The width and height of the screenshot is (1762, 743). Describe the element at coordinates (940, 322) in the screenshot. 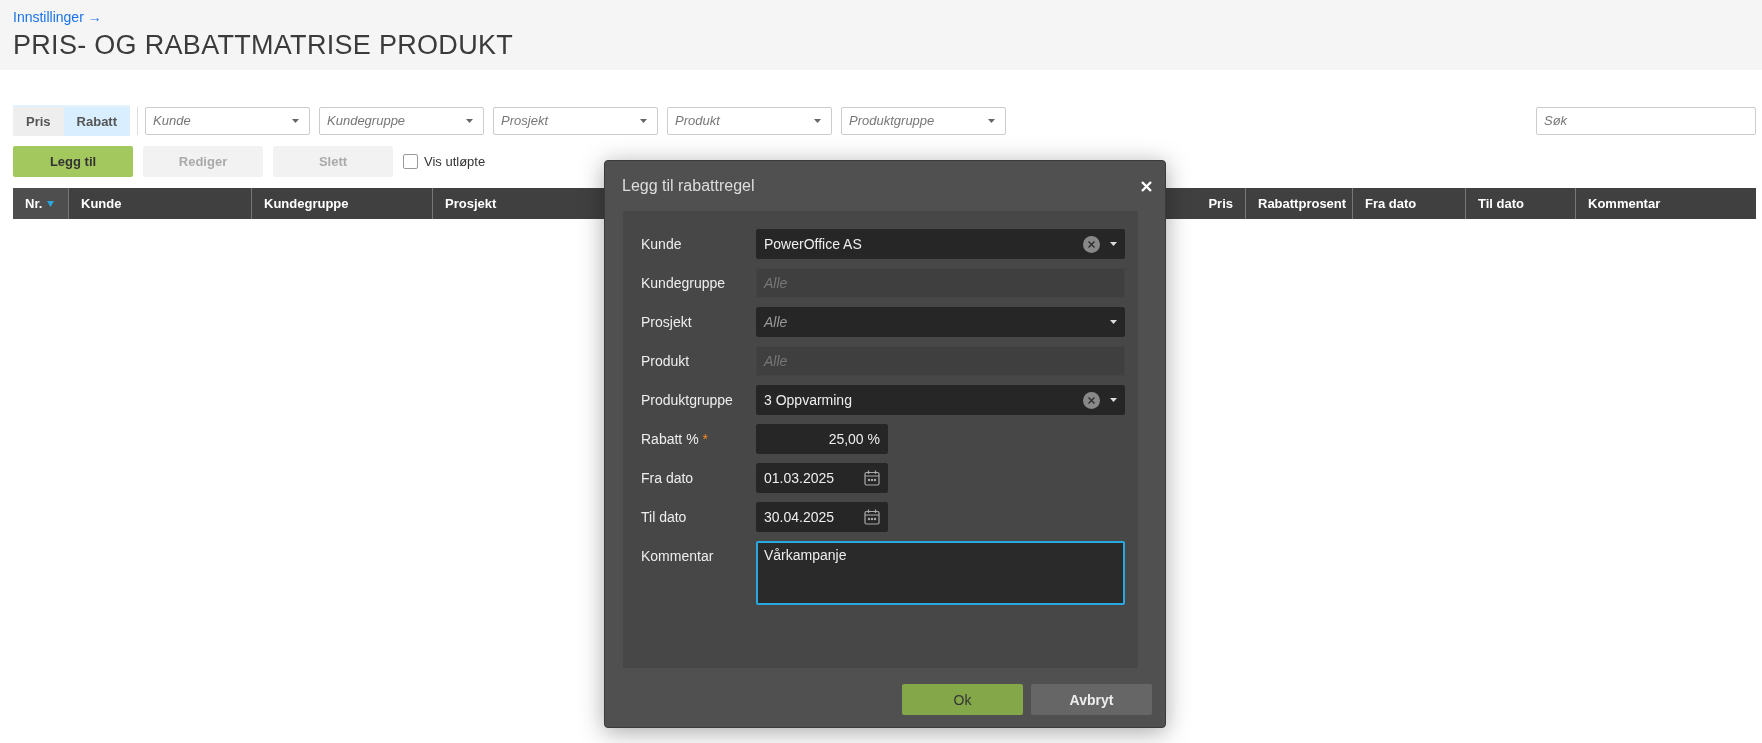

I see `select-field: Alle` at that location.